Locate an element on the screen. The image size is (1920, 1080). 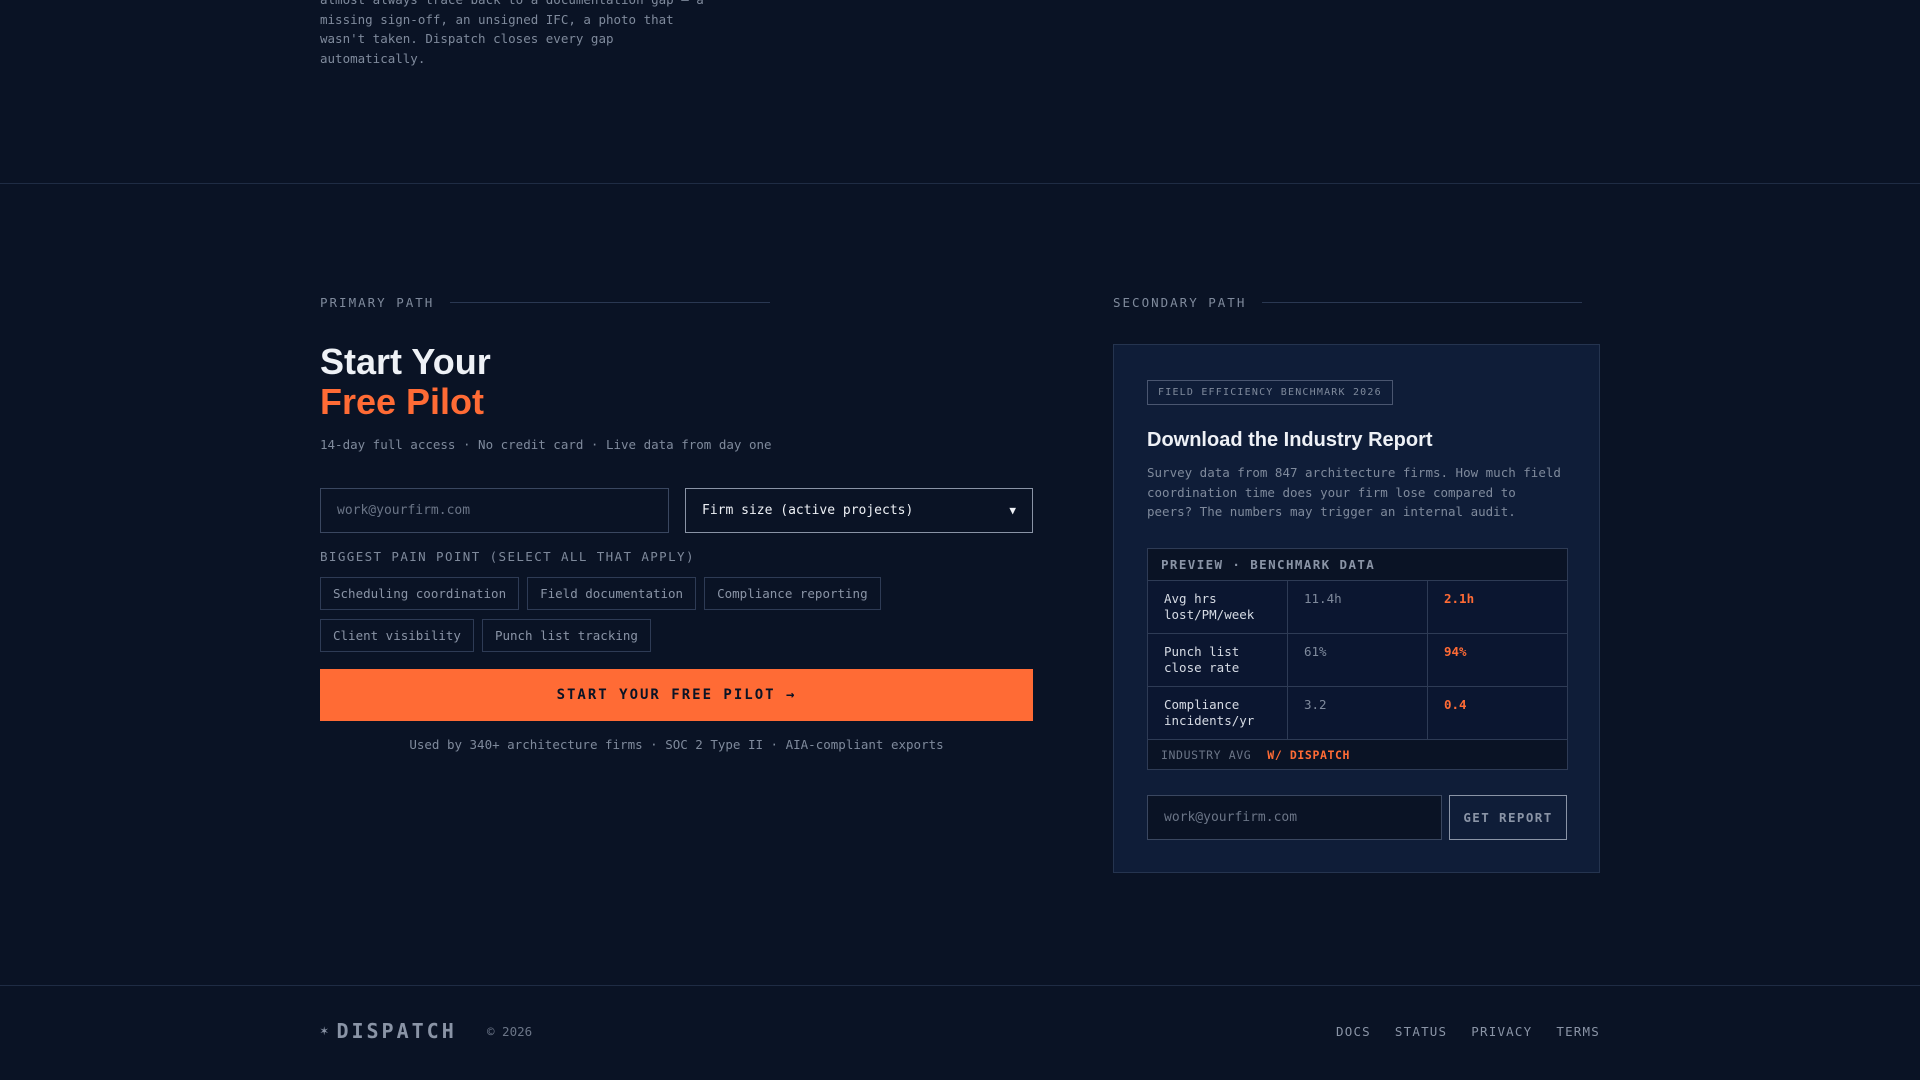
benchmark-legend: INDUSTRY AVG W/ DISPATCH is located at coordinates (1357, 754).